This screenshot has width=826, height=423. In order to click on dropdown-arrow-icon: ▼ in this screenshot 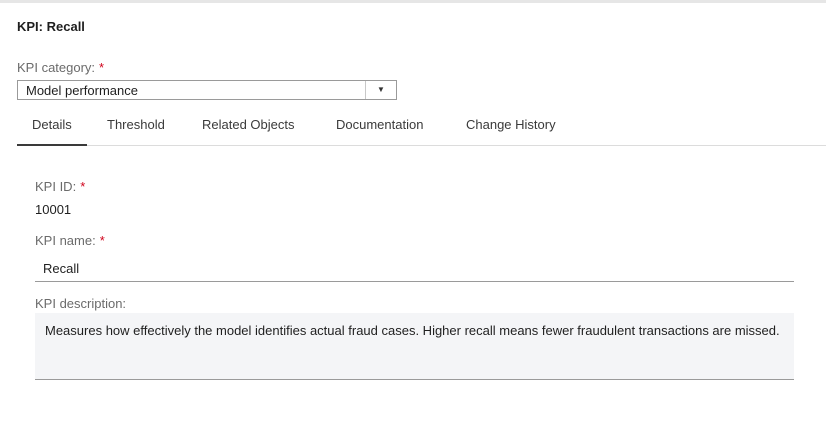, I will do `click(380, 90)`.